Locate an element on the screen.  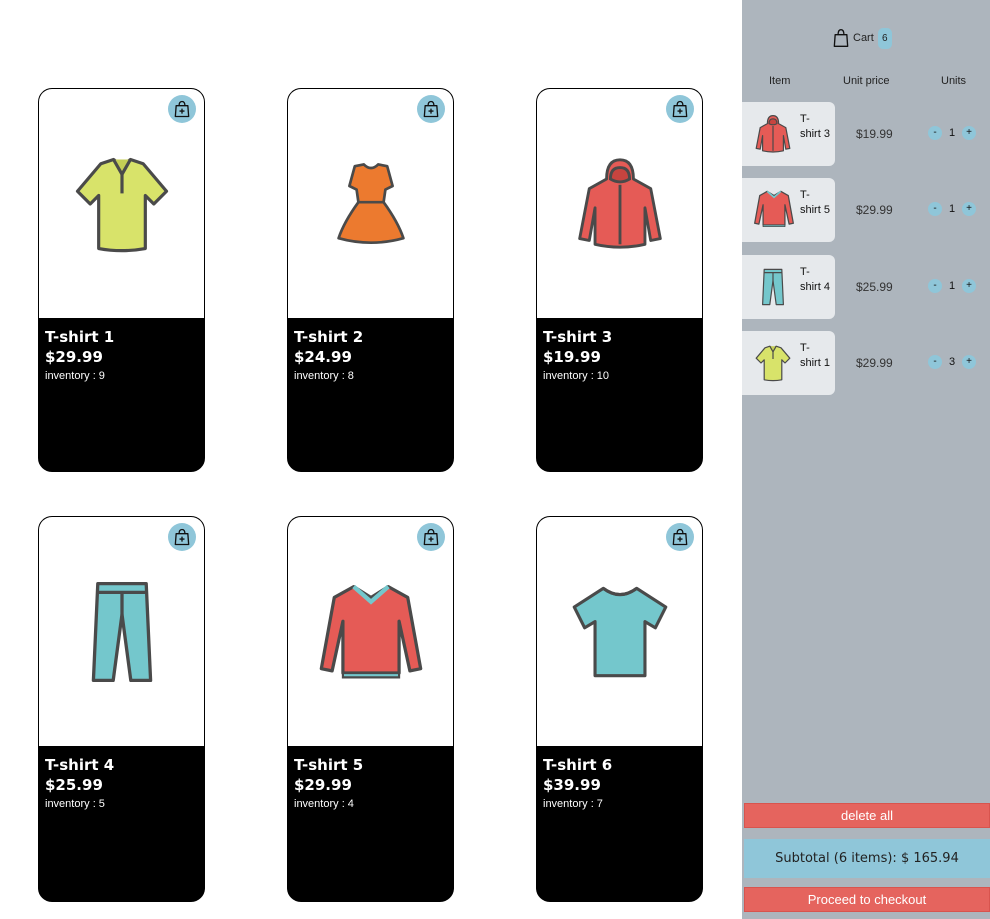
product-card: T-shirt 6 $39.99 inventory : 7 is located at coordinates (619, 709).